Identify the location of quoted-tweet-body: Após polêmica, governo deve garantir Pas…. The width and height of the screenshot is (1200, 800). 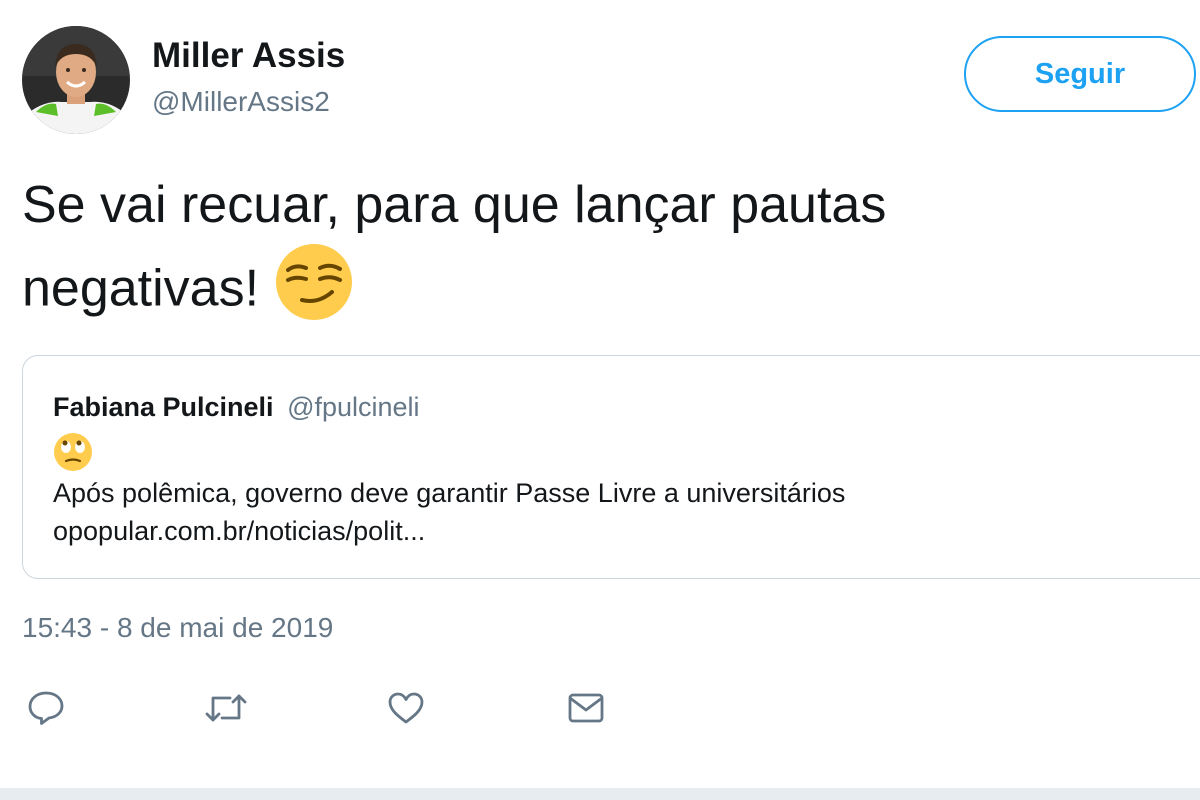
(449, 493).